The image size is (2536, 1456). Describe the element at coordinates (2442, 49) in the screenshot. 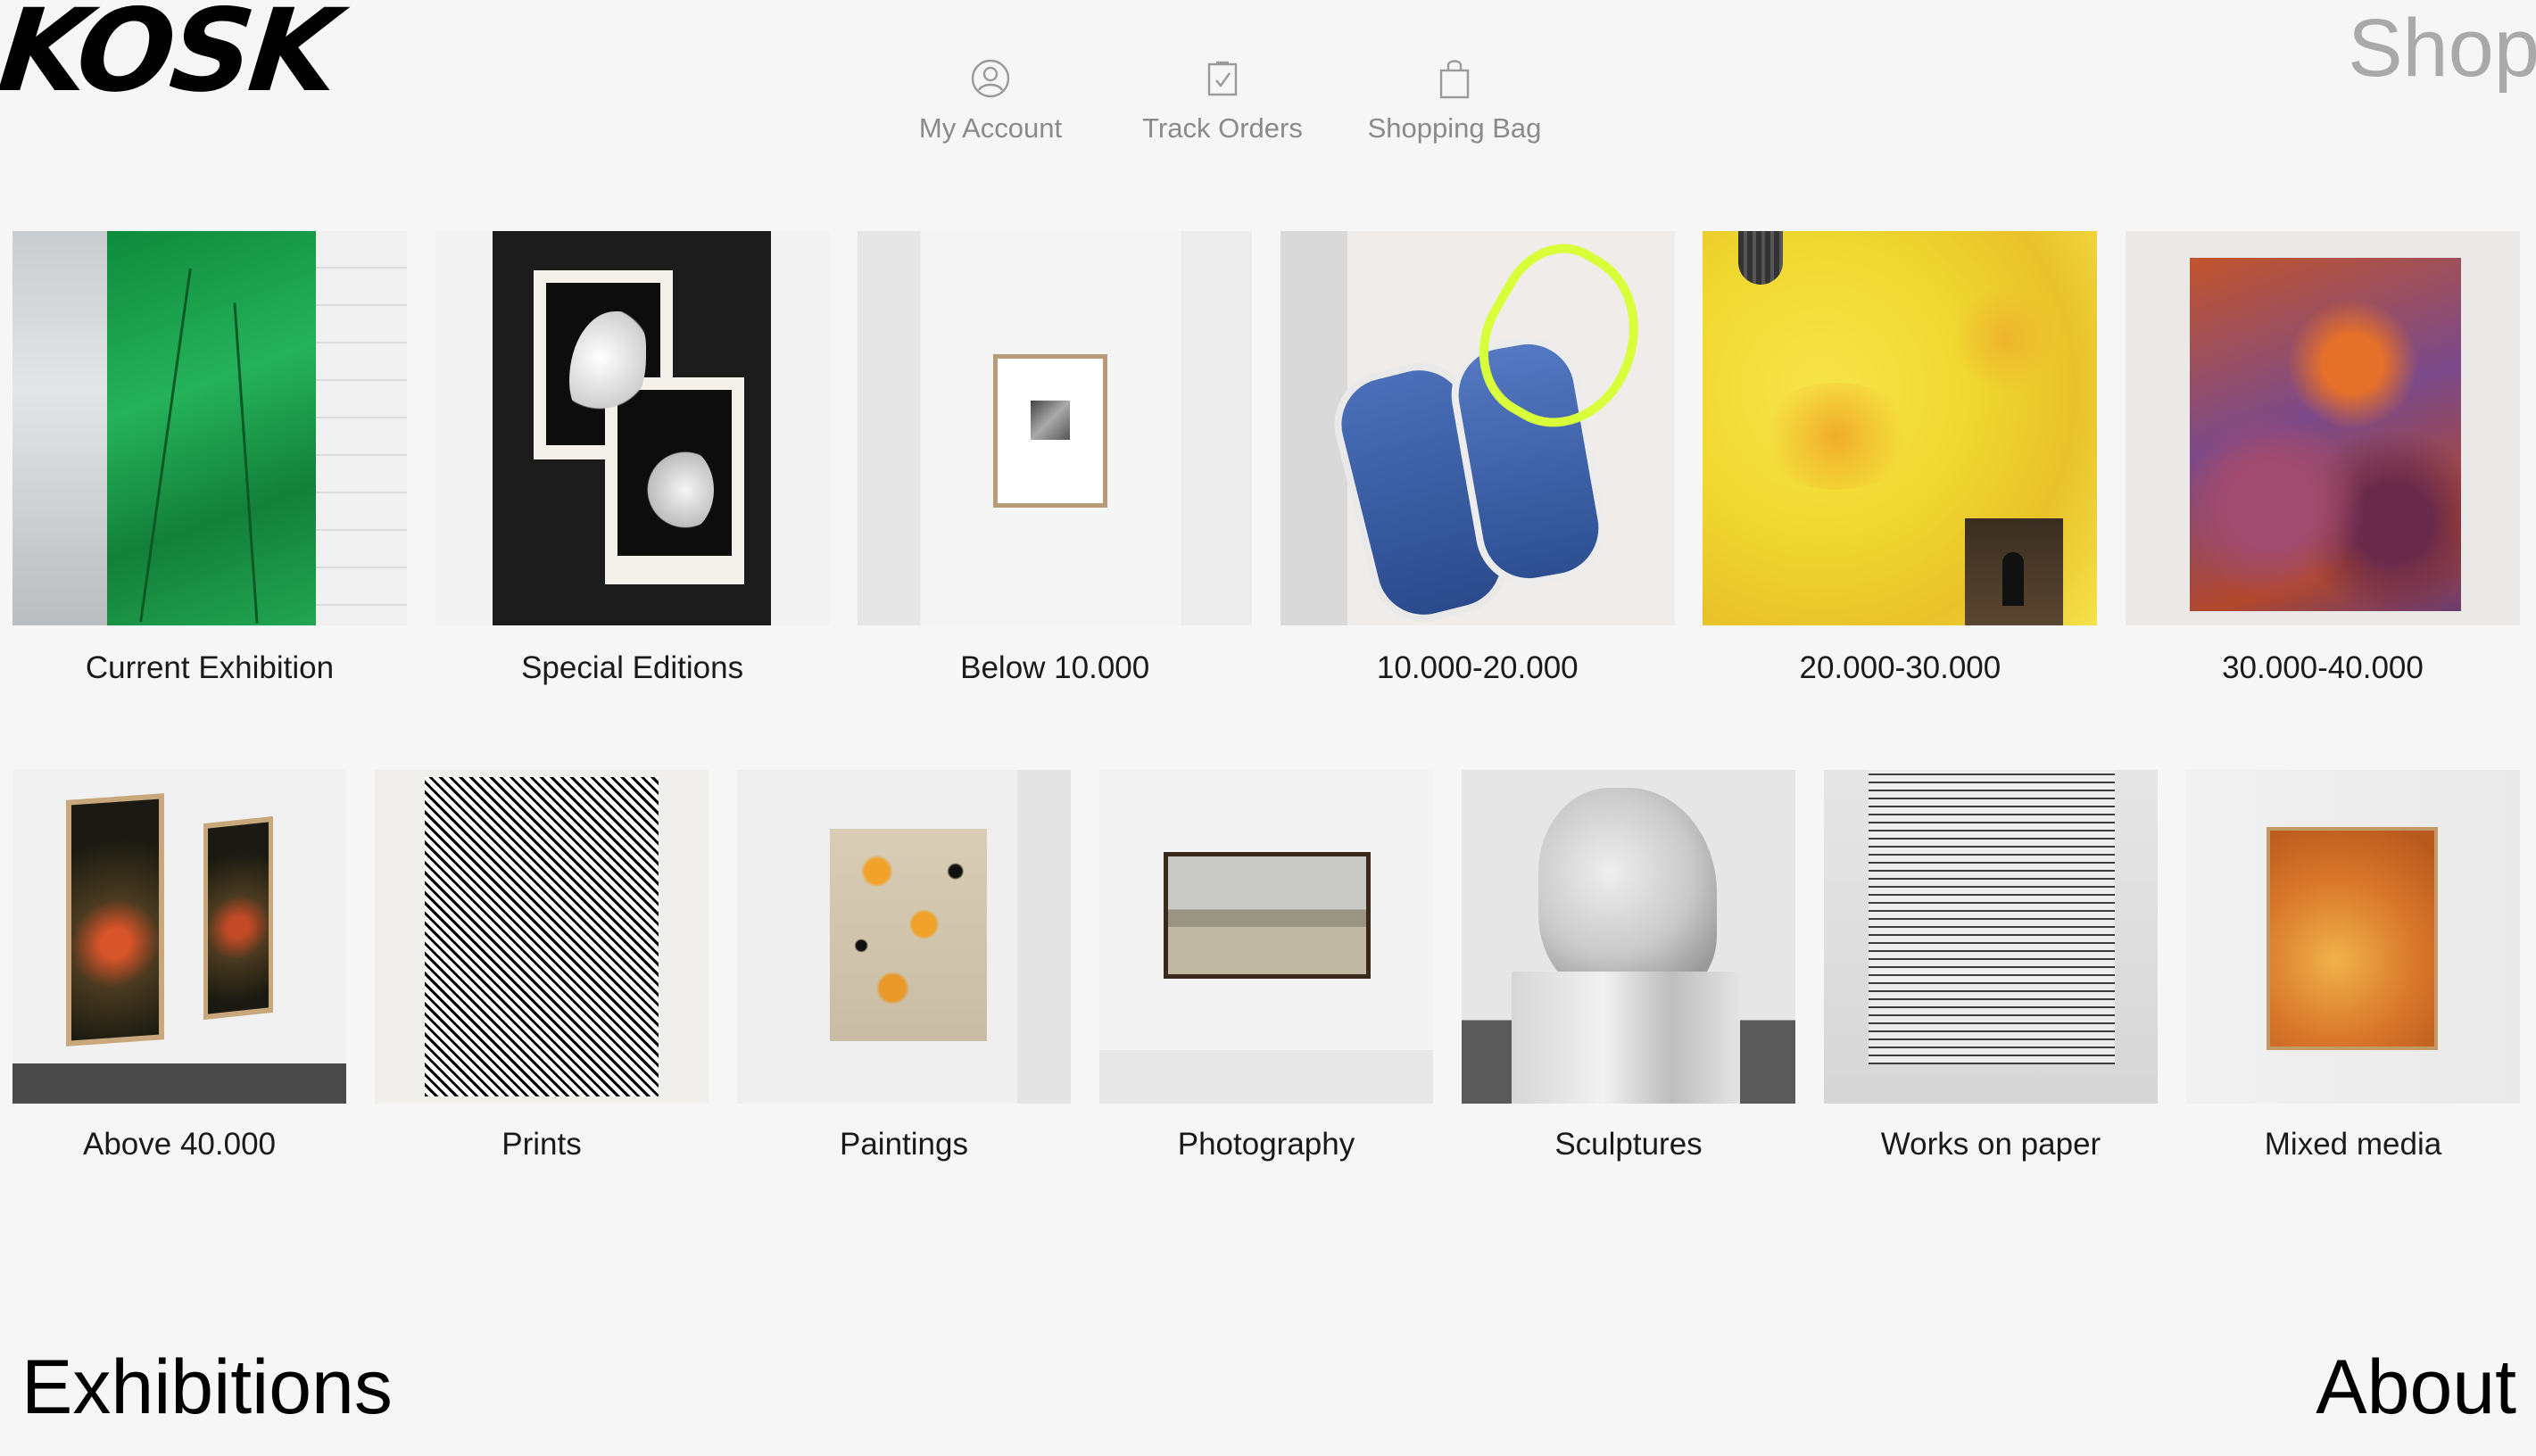

I see `page-title: Shop` at that location.